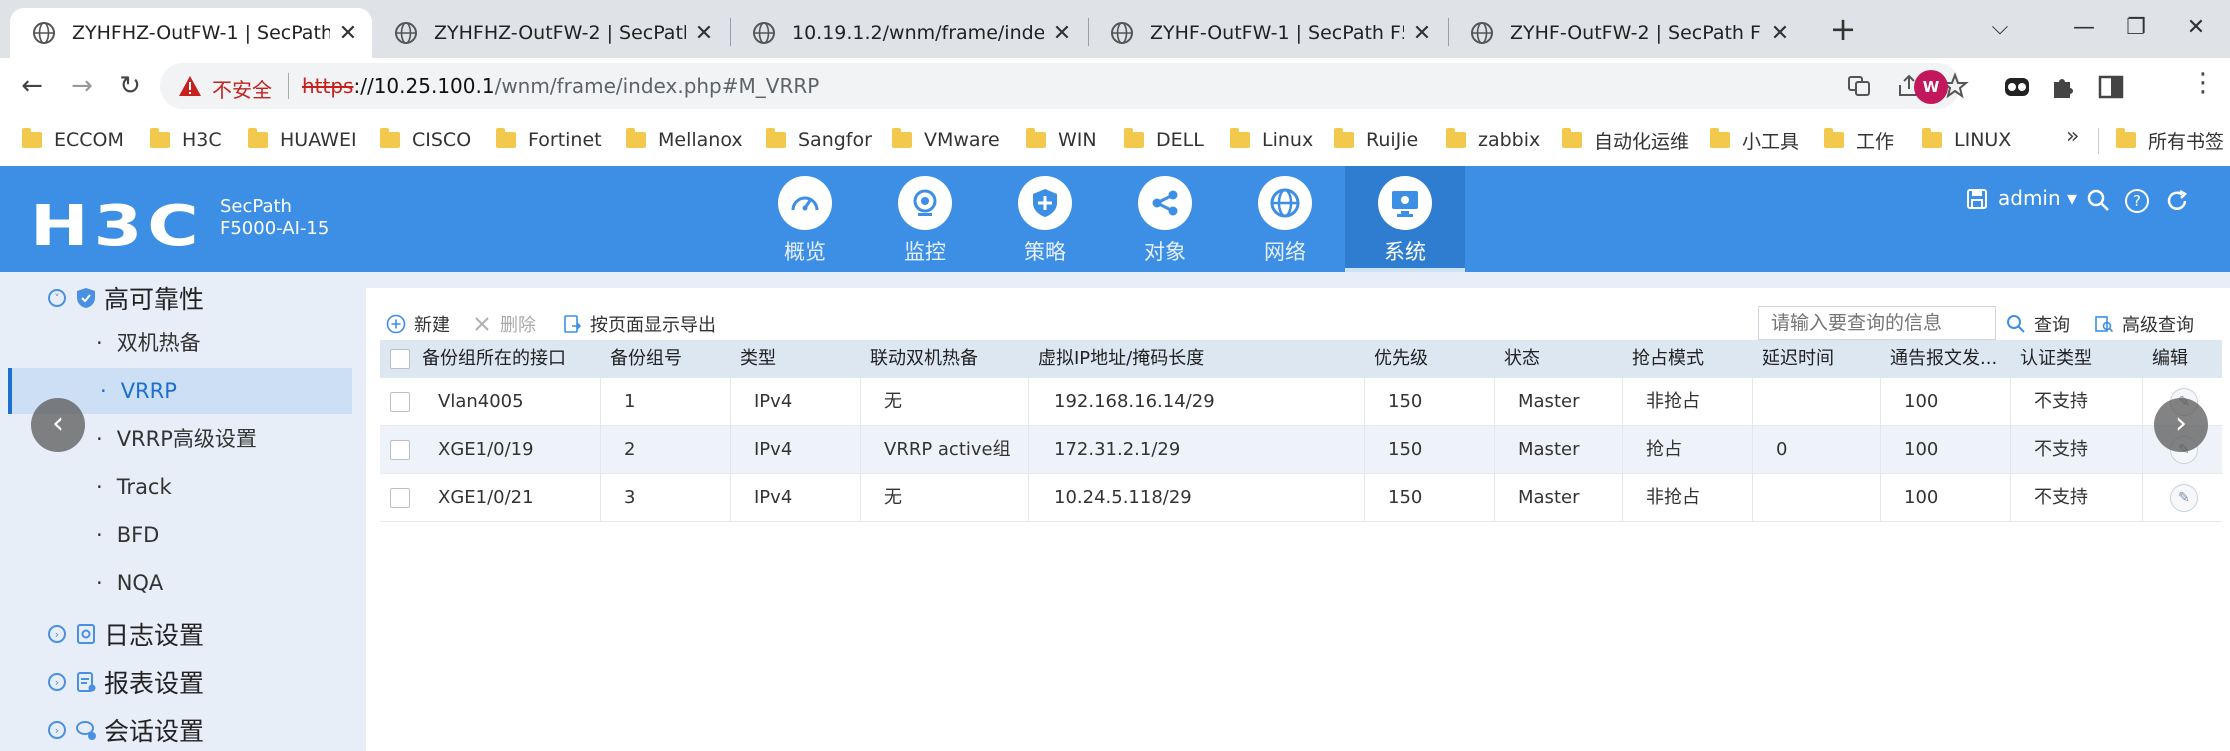 This screenshot has height=751, width=2230. Describe the element at coordinates (57, 298) in the screenshot. I see `collapse-icon: ˅` at that location.